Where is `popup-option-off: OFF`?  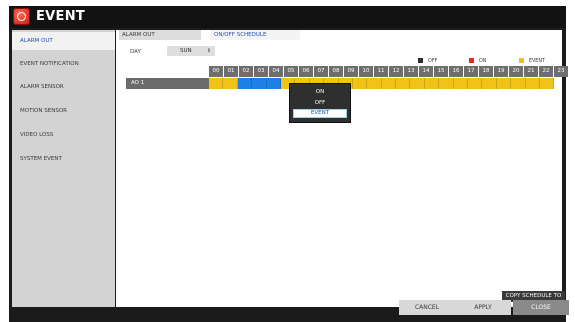
popup-option-off: OFF is located at coordinates (320, 103).